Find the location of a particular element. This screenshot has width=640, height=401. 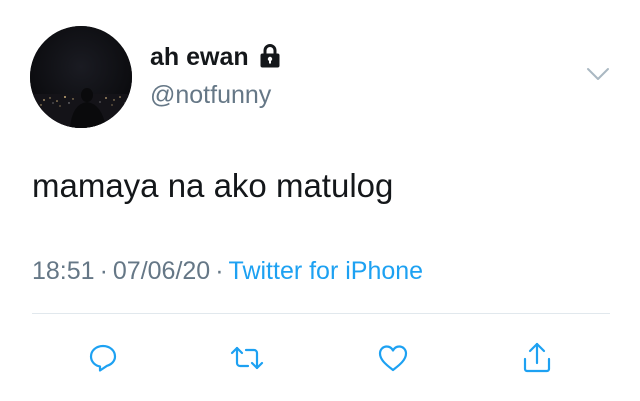

tweet-metadata: 18:51 · 07/06/20 · Twitter for iPhone is located at coordinates (227, 271).